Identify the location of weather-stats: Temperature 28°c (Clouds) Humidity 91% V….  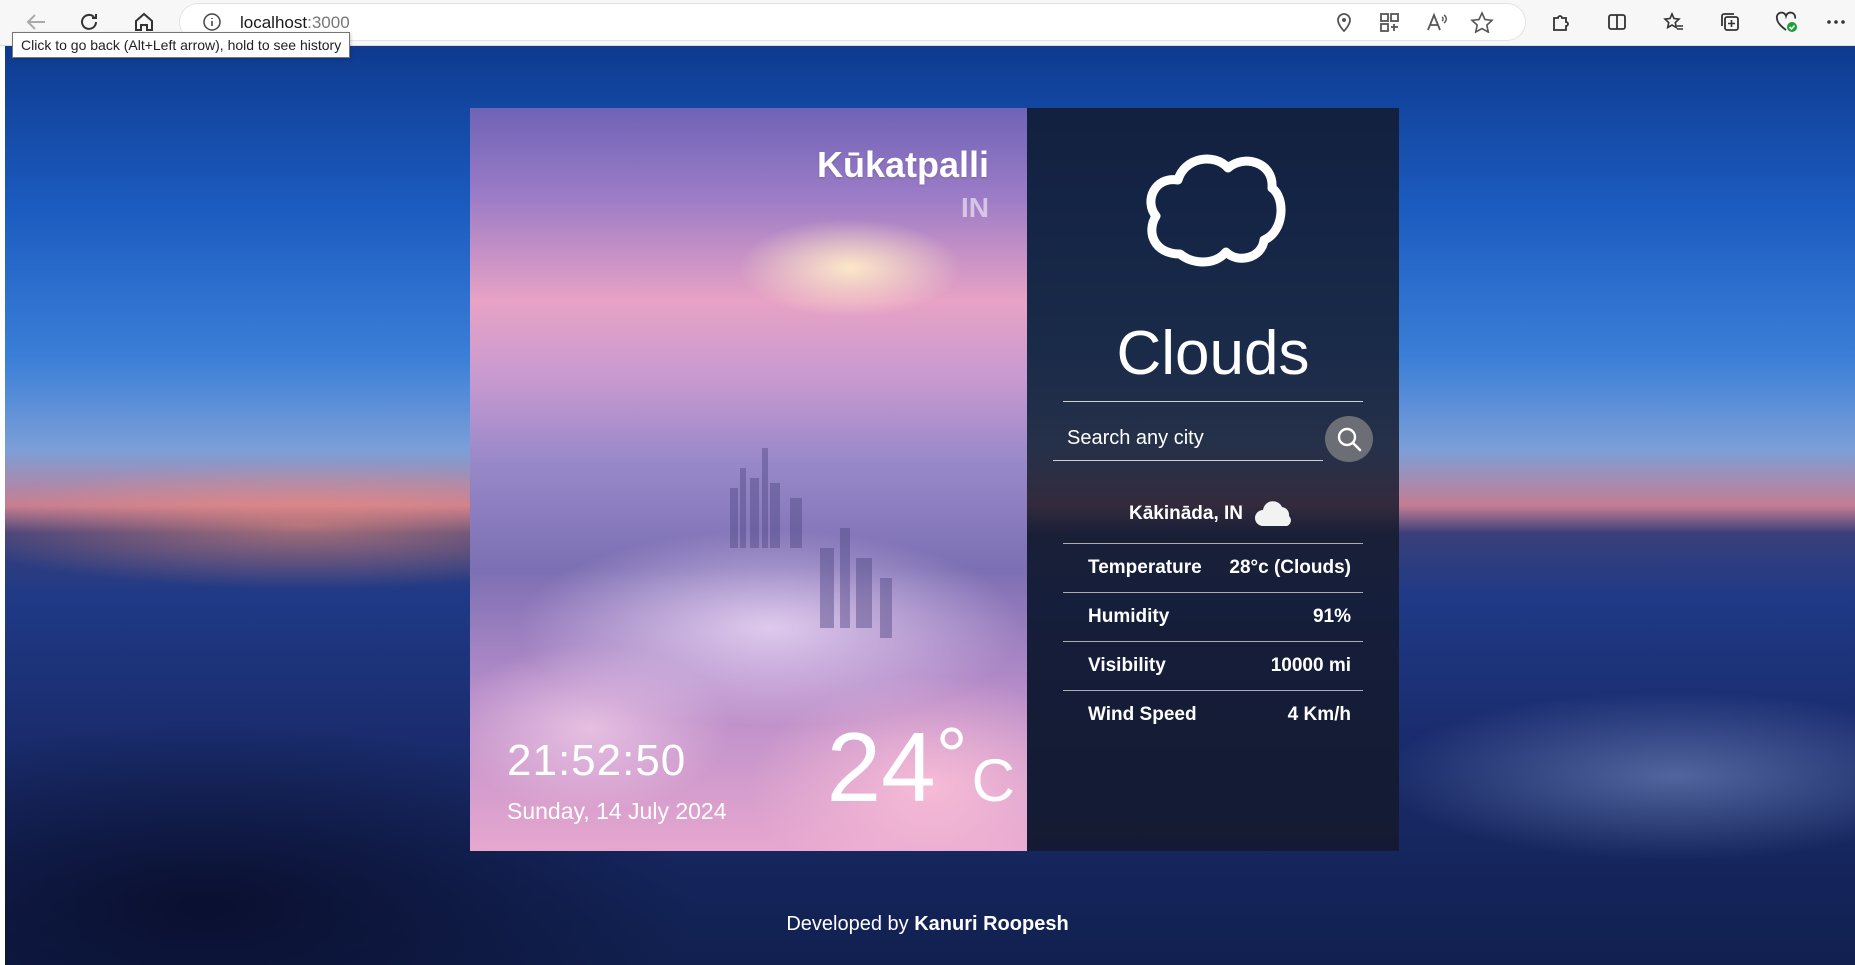
(1213, 641).